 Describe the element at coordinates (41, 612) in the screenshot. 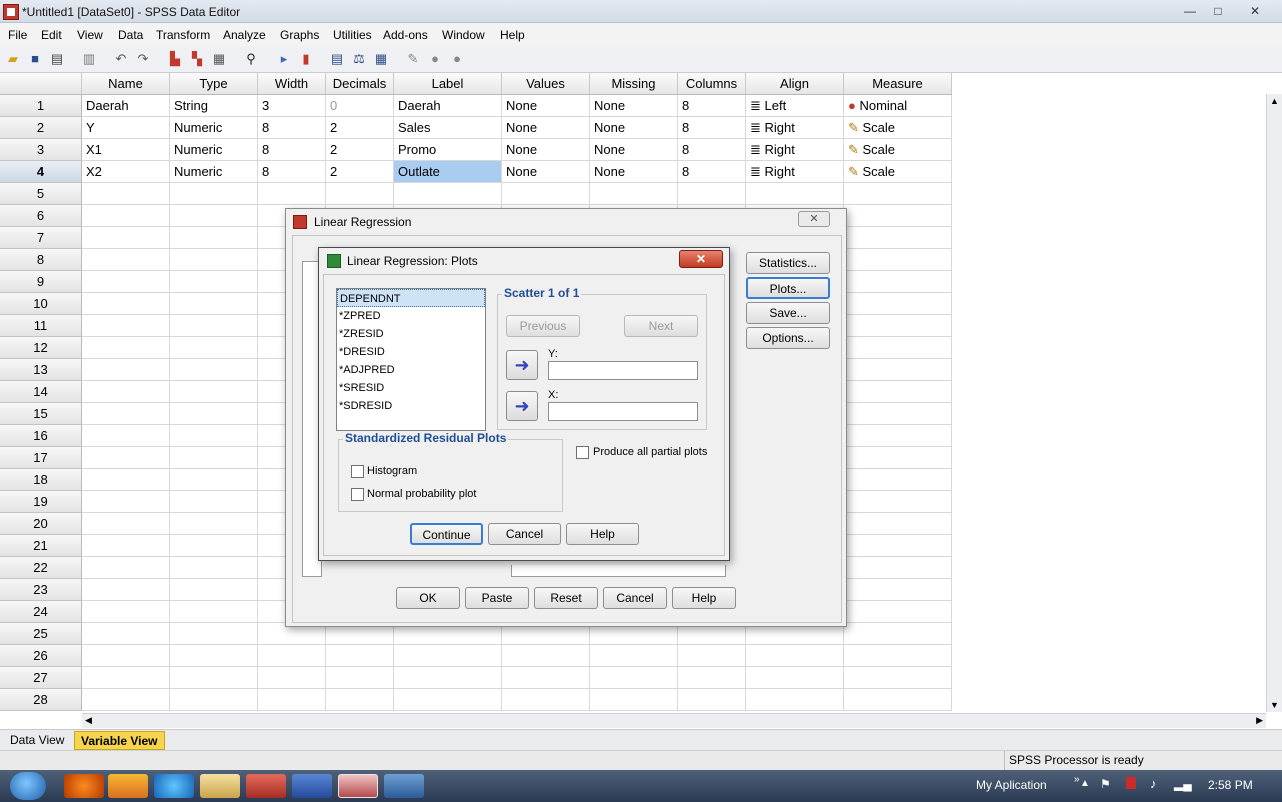

I see `row-header: 24` at that location.